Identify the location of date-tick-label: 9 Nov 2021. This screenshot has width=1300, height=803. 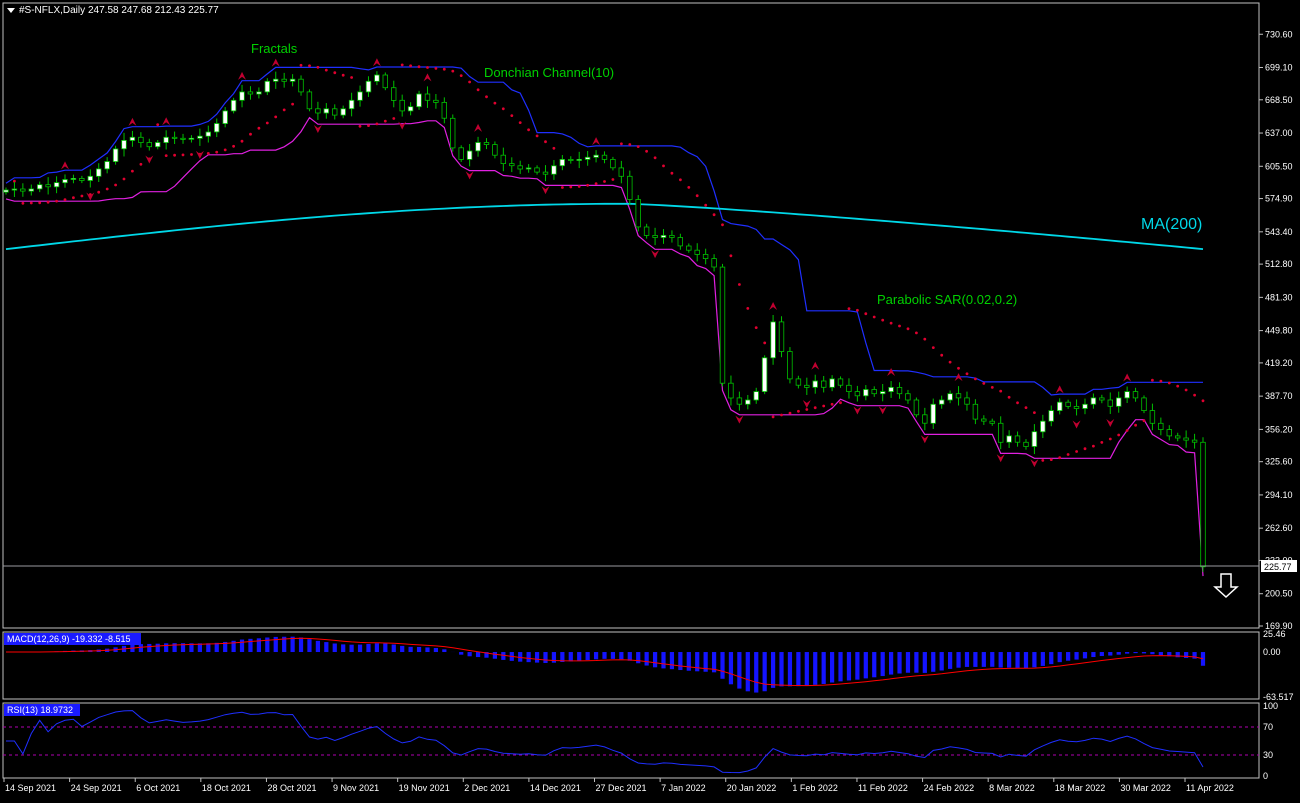
(356, 788).